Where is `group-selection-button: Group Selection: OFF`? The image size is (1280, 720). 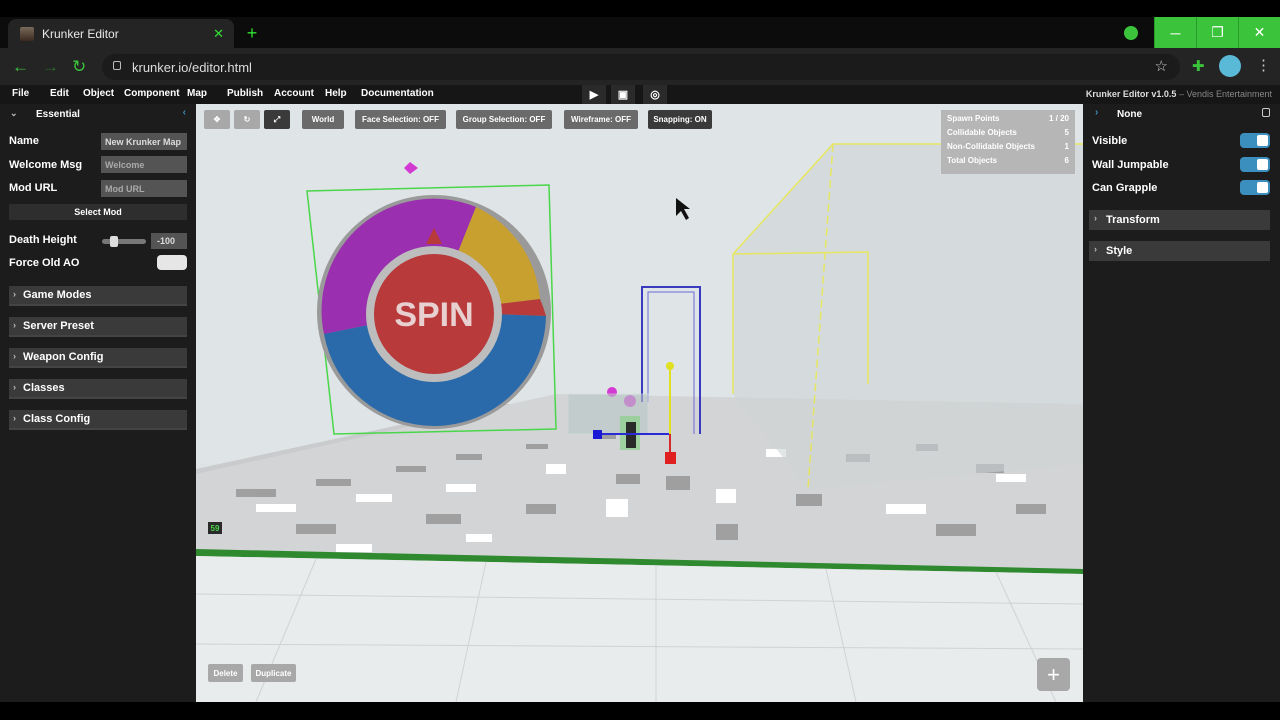 group-selection-button: Group Selection: OFF is located at coordinates (504, 119).